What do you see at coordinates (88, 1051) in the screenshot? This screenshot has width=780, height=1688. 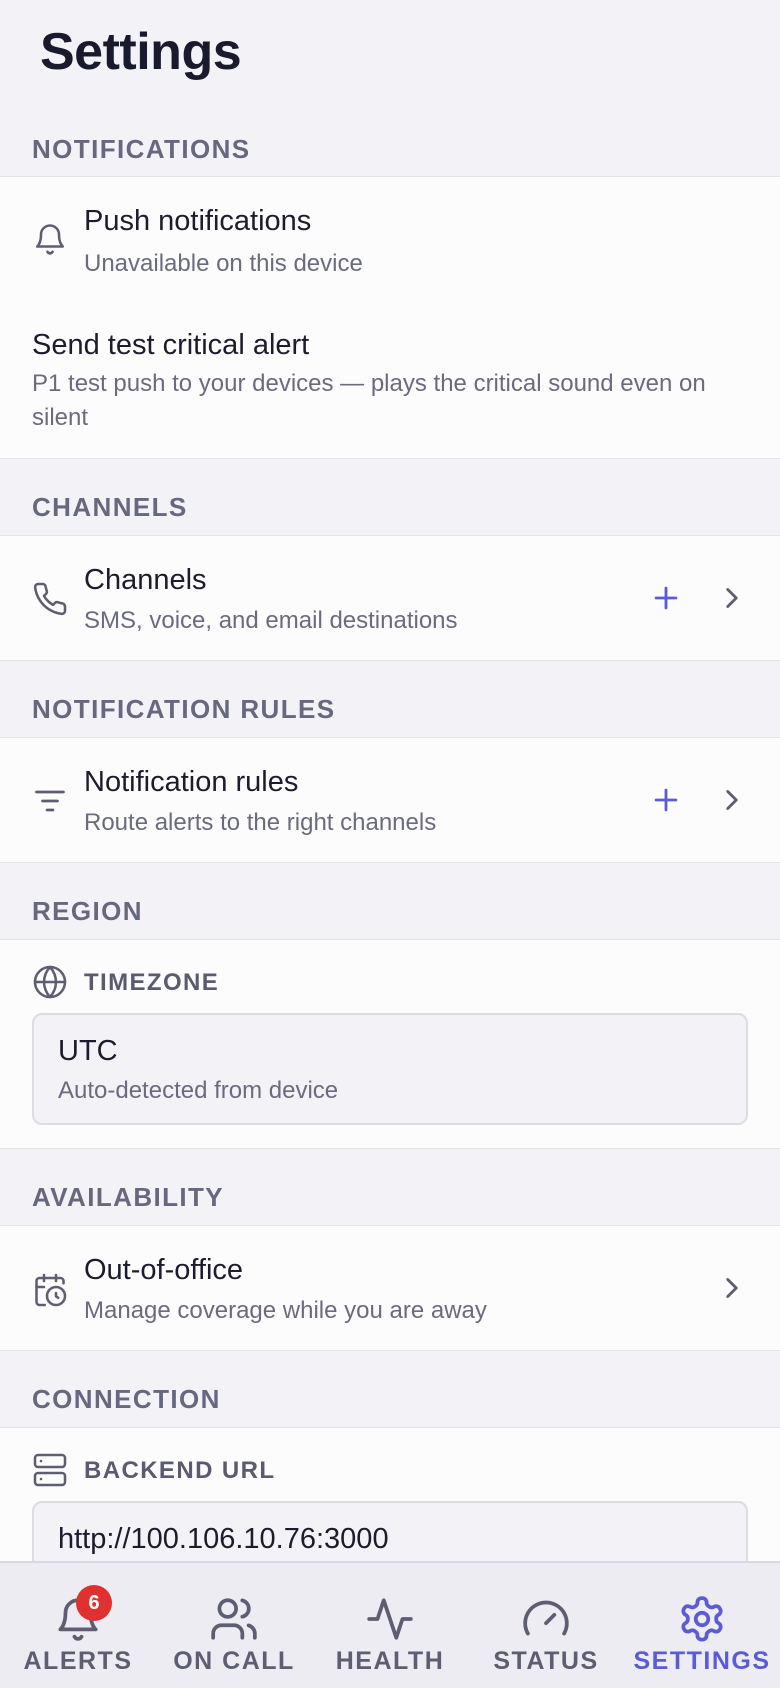 I see `timezone-value: UTC` at bounding box center [88, 1051].